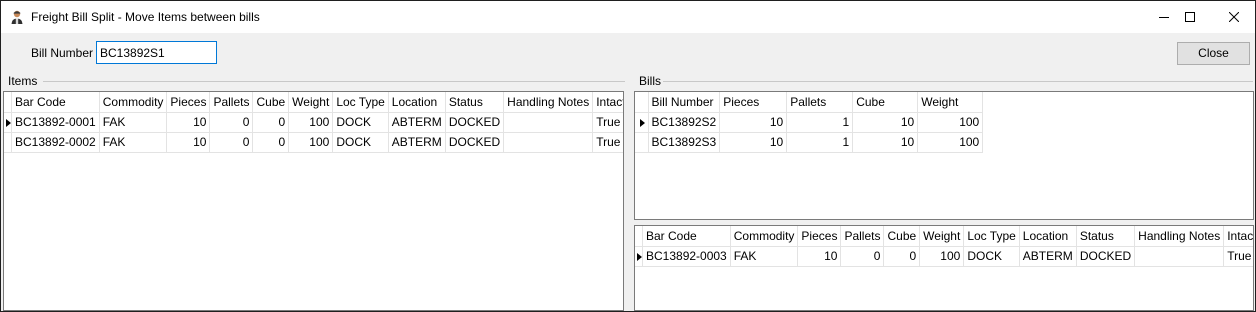 The height and width of the screenshot is (312, 1256). I want to click on items-group-label: Items, so click(23, 81).